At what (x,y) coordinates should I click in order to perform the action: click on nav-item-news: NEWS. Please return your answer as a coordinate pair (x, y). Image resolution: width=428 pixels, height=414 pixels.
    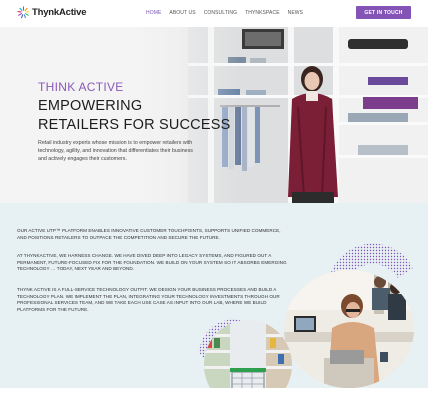
    Looking at the image, I should click on (295, 13).